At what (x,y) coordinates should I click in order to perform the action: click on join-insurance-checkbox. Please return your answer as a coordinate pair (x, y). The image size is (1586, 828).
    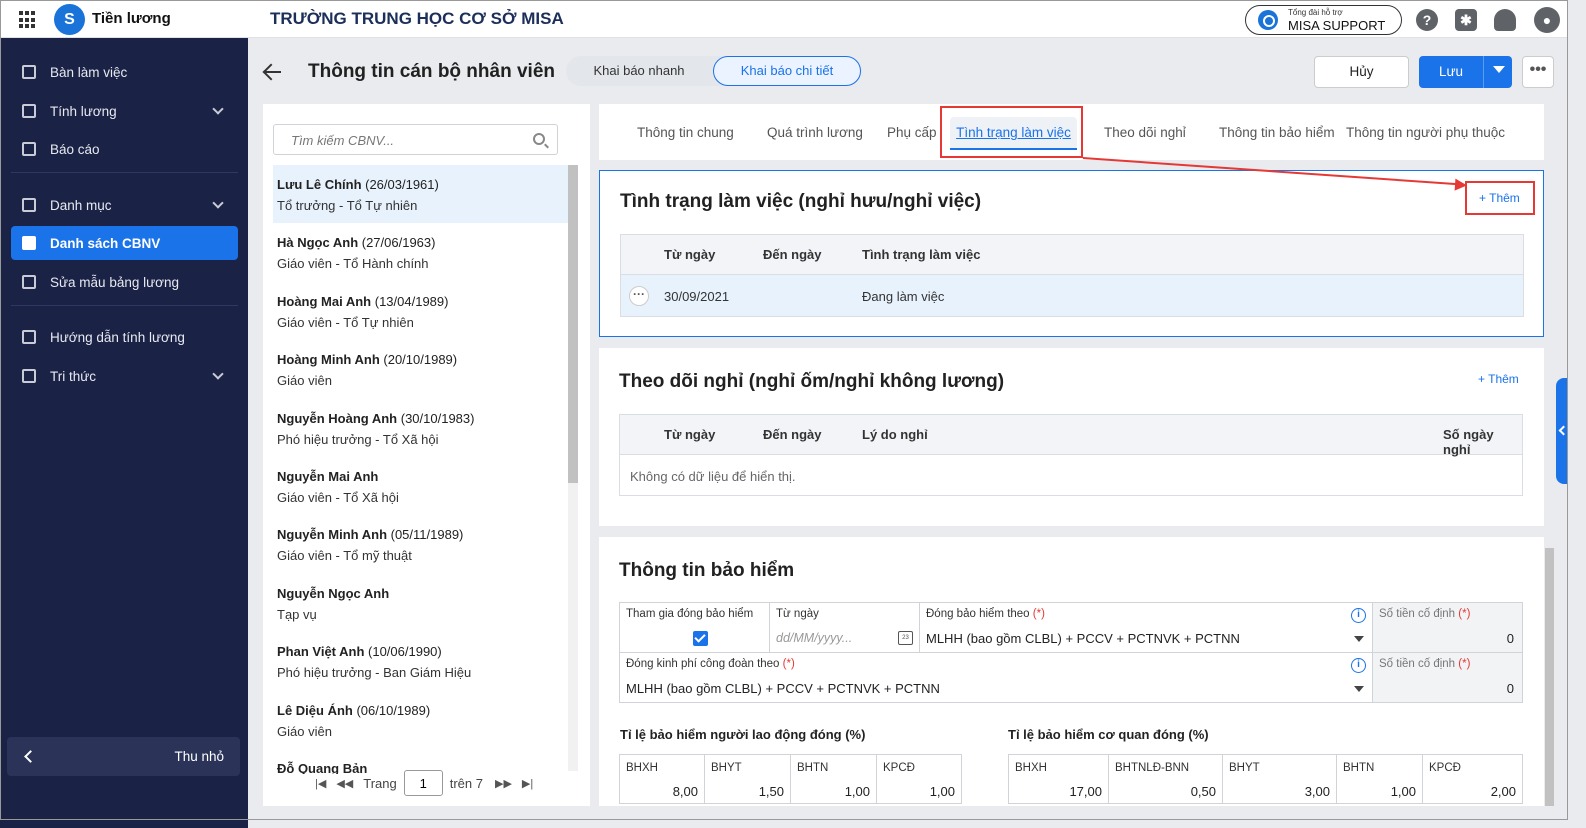
    Looking at the image, I should click on (700, 638).